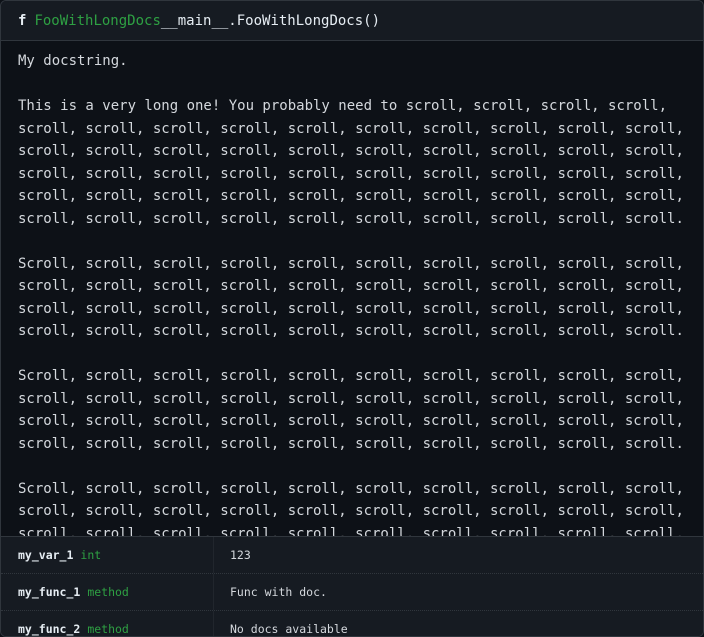 The width and height of the screenshot is (704, 637). I want to click on table-row: my_func_1 method Func with doc., so click(352, 592).